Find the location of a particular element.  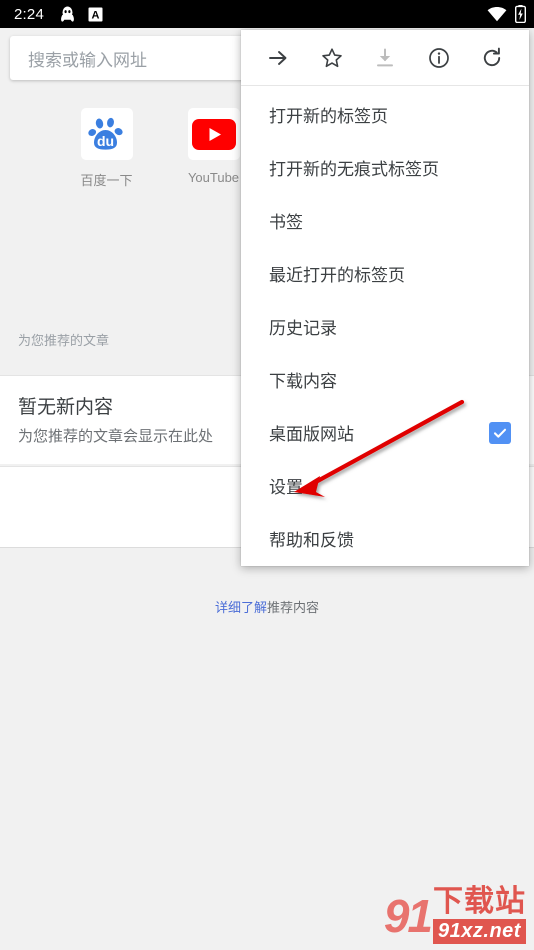

menu-item-downloads: 下载内容 is located at coordinates (385, 379).